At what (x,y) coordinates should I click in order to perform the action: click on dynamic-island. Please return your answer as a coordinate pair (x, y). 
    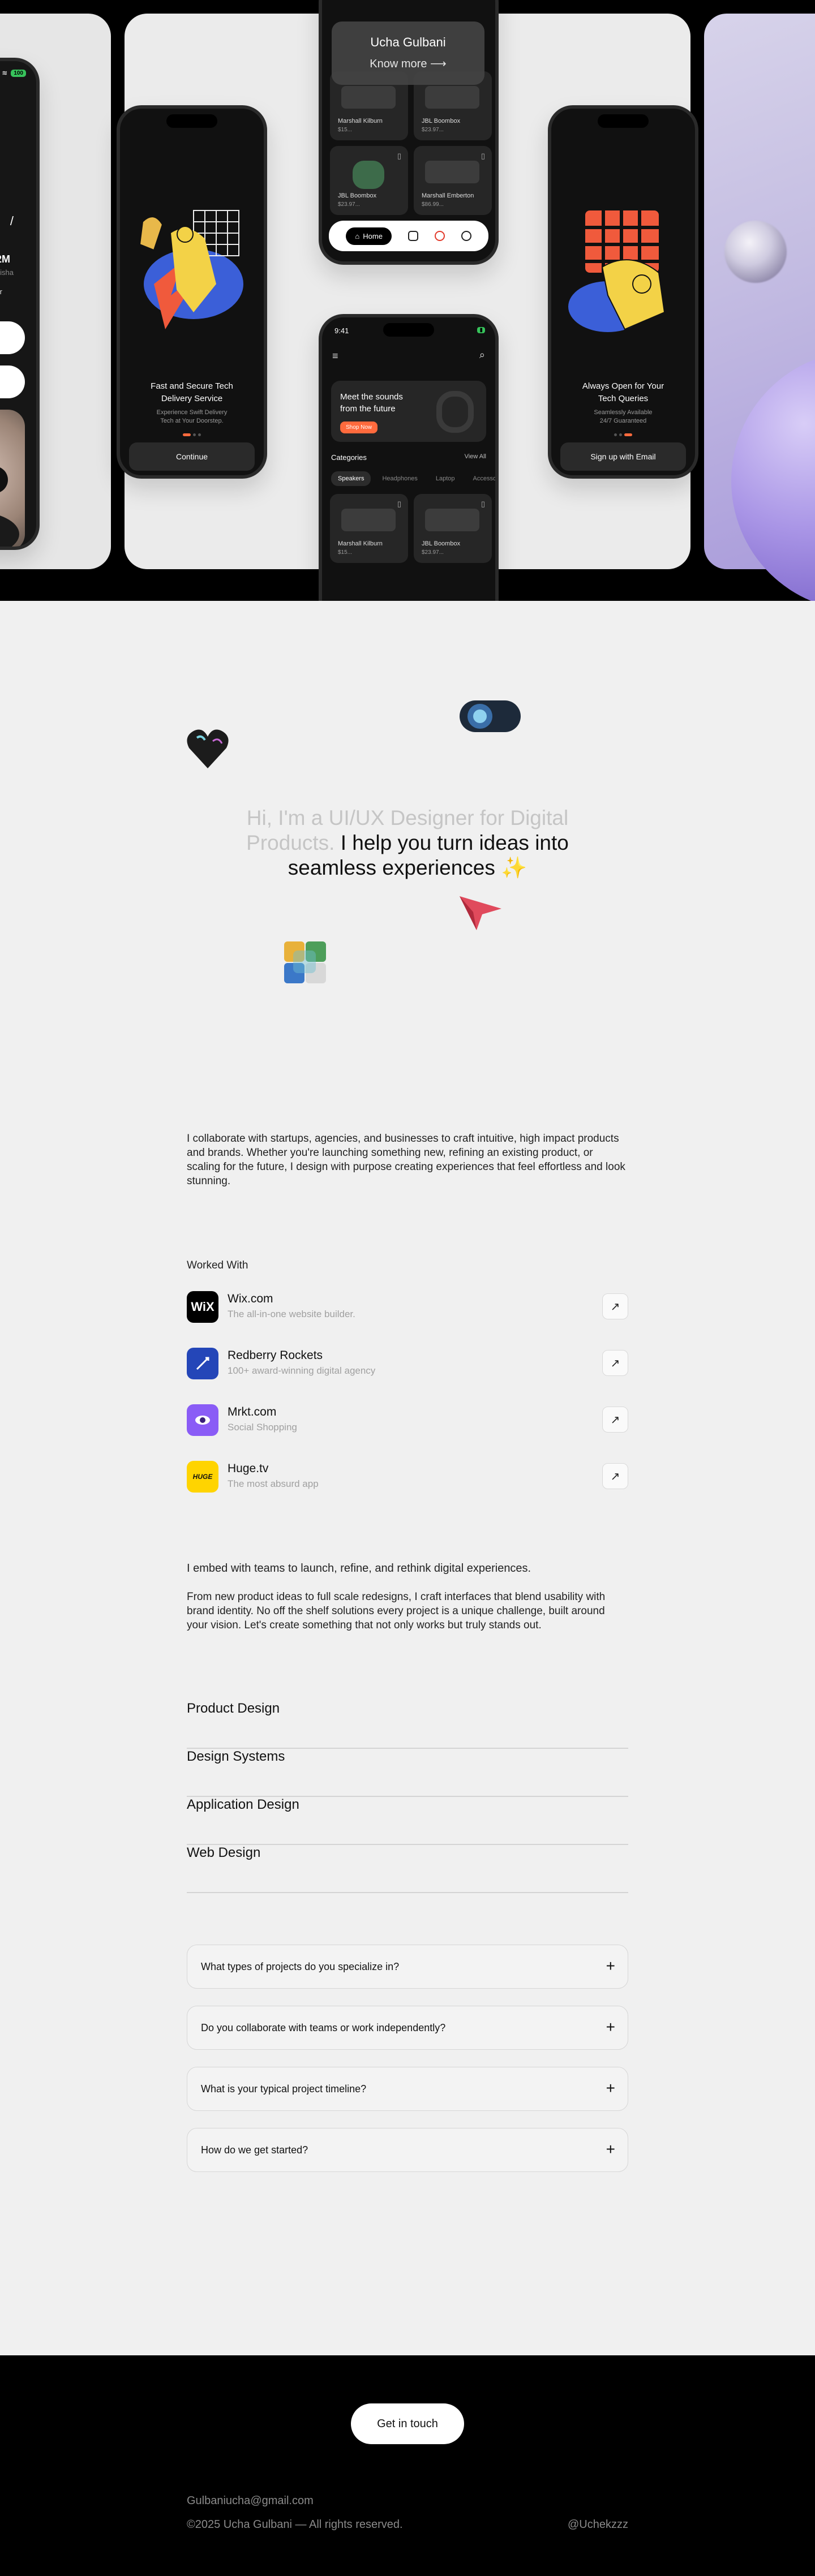
    Looking at the image, I should click on (623, 121).